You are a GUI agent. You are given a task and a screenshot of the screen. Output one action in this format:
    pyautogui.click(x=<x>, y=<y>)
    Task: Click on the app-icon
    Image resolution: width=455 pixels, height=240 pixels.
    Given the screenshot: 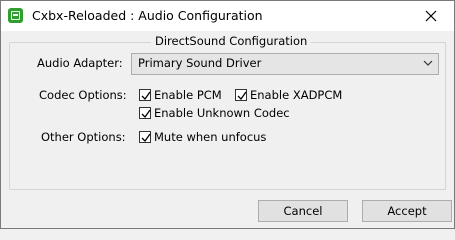 What is the action you would take?
    pyautogui.click(x=15, y=15)
    